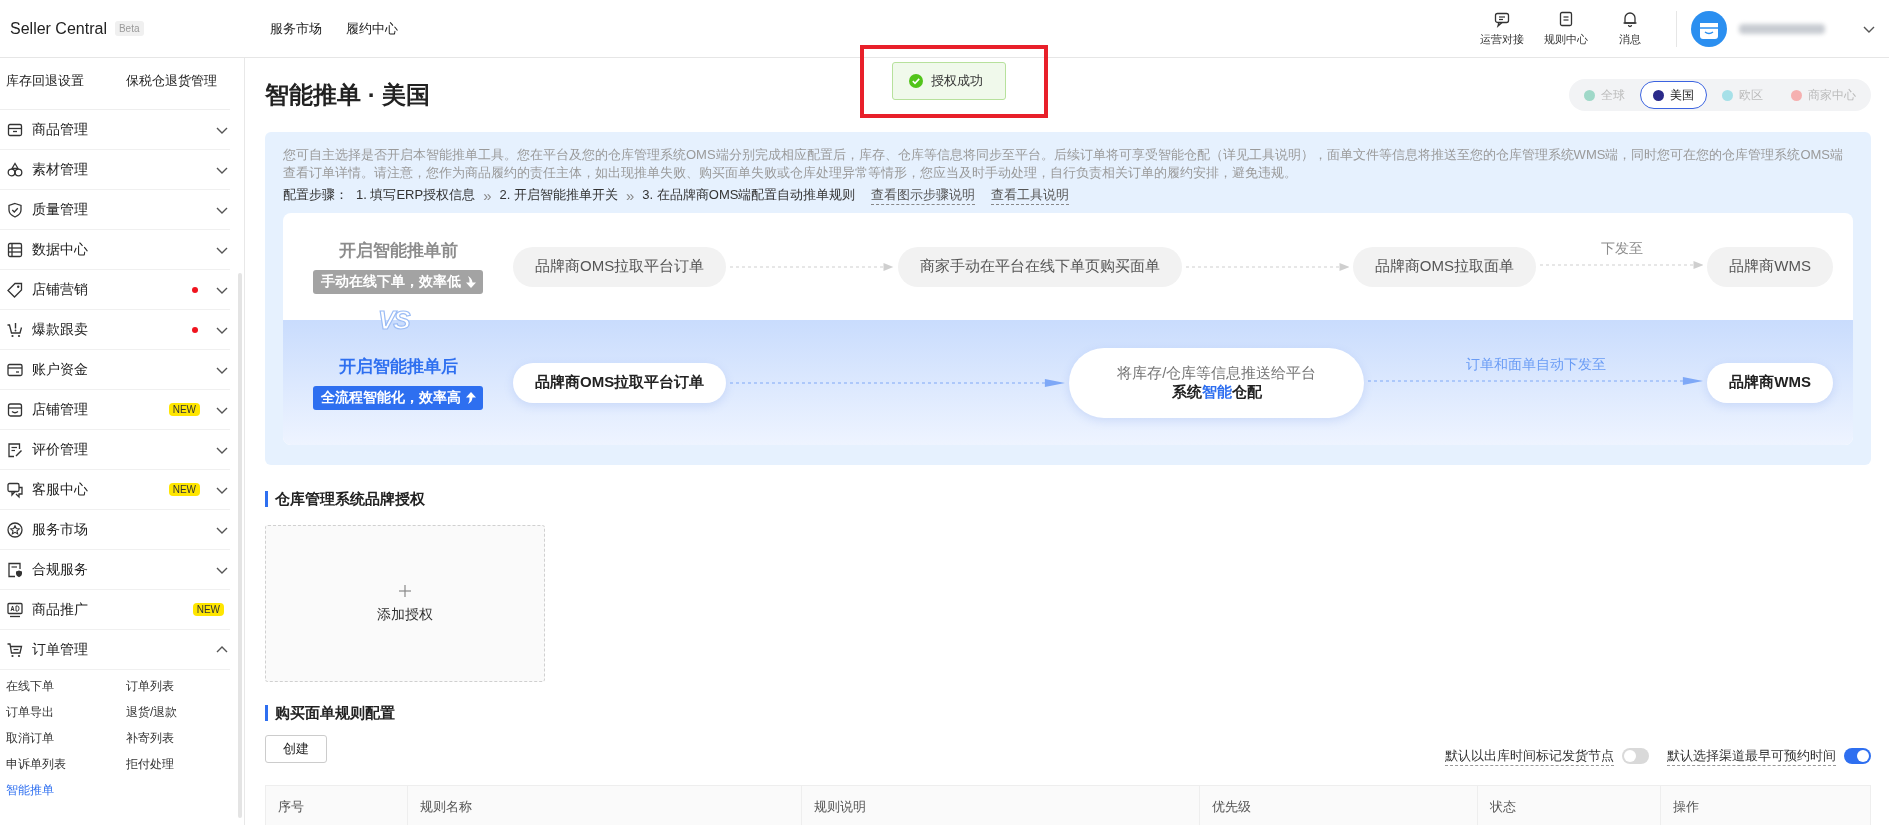 The height and width of the screenshot is (825, 1889). I want to click on submenu-item: 补寄列表, so click(150, 738).